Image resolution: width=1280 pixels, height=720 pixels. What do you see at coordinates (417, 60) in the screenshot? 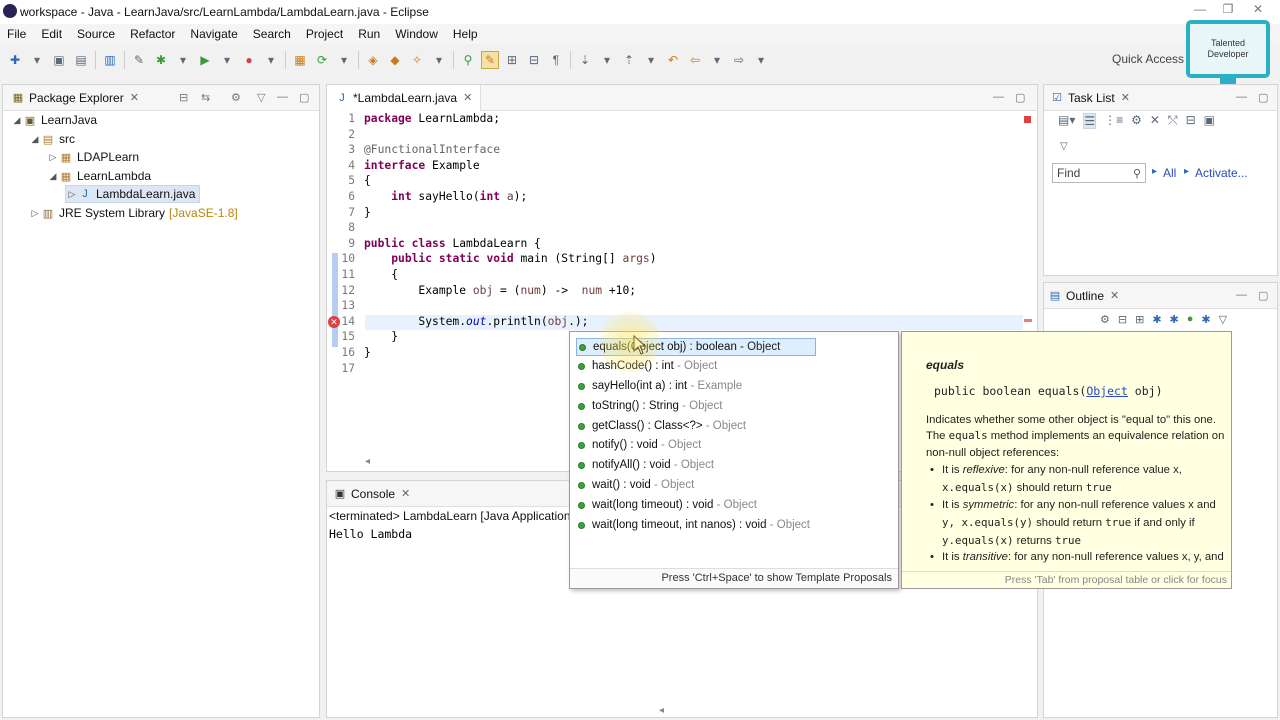
I see `search-icon: ✧` at bounding box center [417, 60].